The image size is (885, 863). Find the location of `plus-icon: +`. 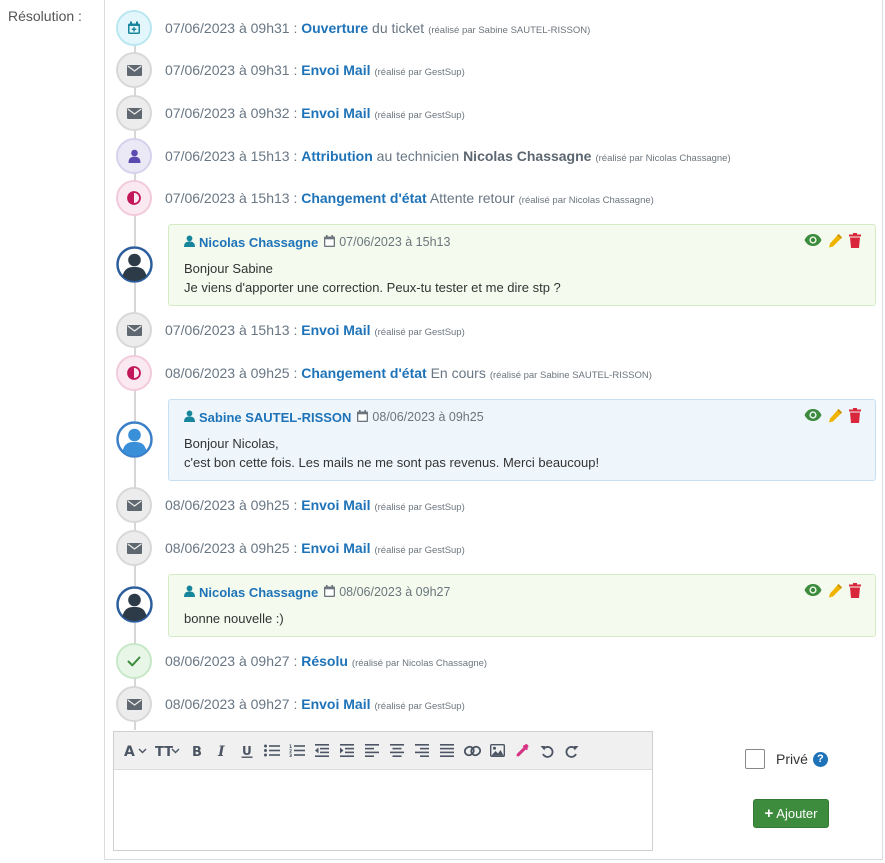

plus-icon: + is located at coordinates (769, 813).